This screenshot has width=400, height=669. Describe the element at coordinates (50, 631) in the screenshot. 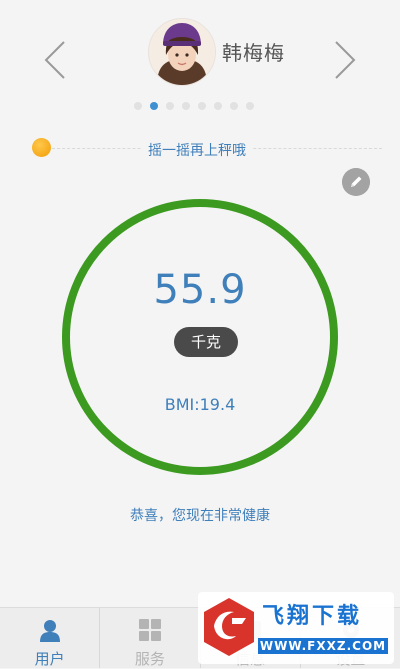

I see `user-icon` at that location.